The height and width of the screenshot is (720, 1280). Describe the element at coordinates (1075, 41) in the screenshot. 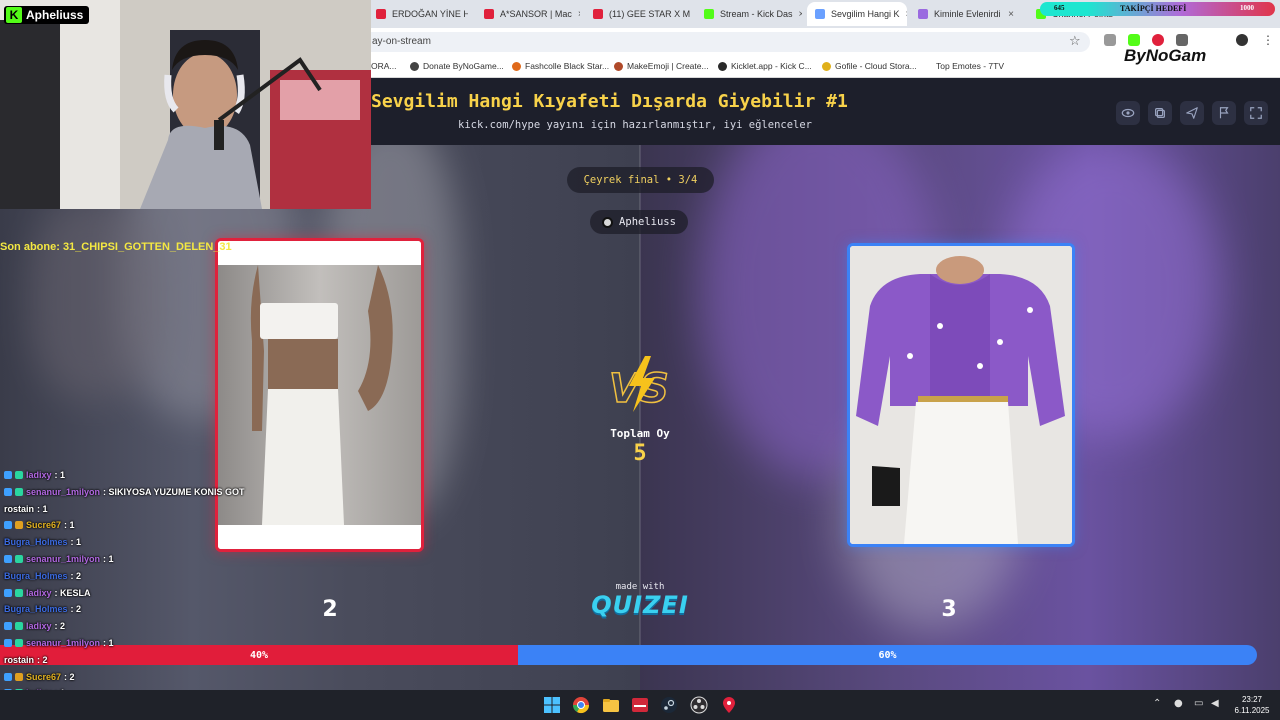

I see `bookmark-star-icon: ☆` at that location.